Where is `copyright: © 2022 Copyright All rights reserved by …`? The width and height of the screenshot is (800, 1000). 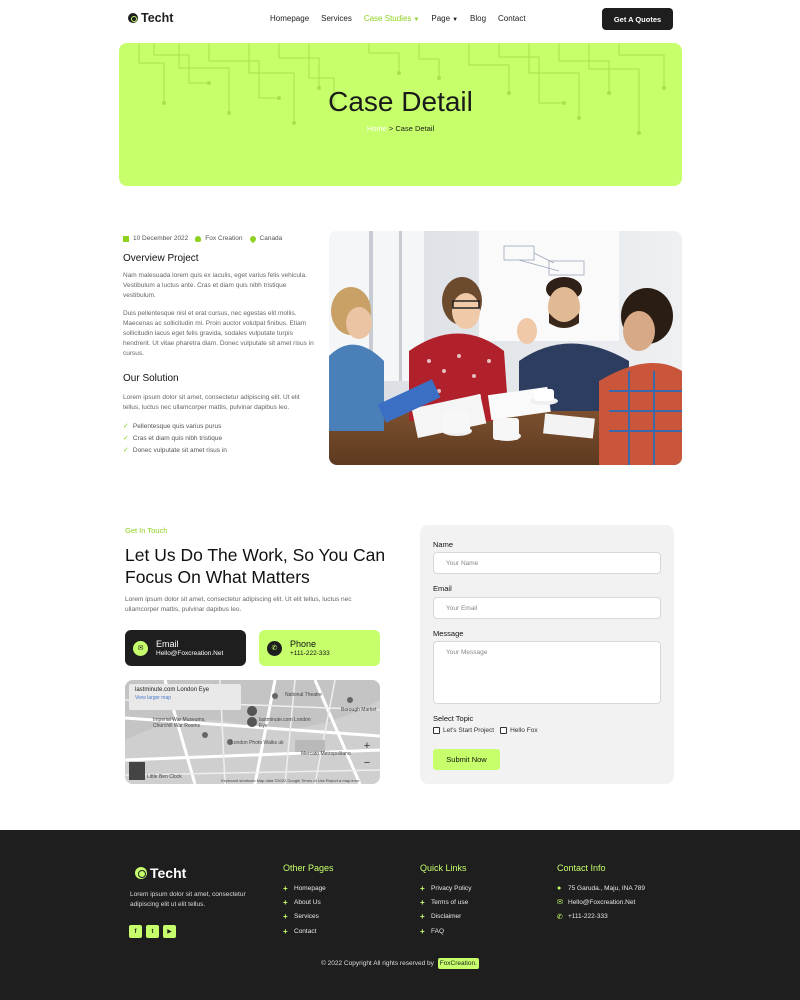 copyright: © 2022 Copyright All rights reserved by … is located at coordinates (400, 963).